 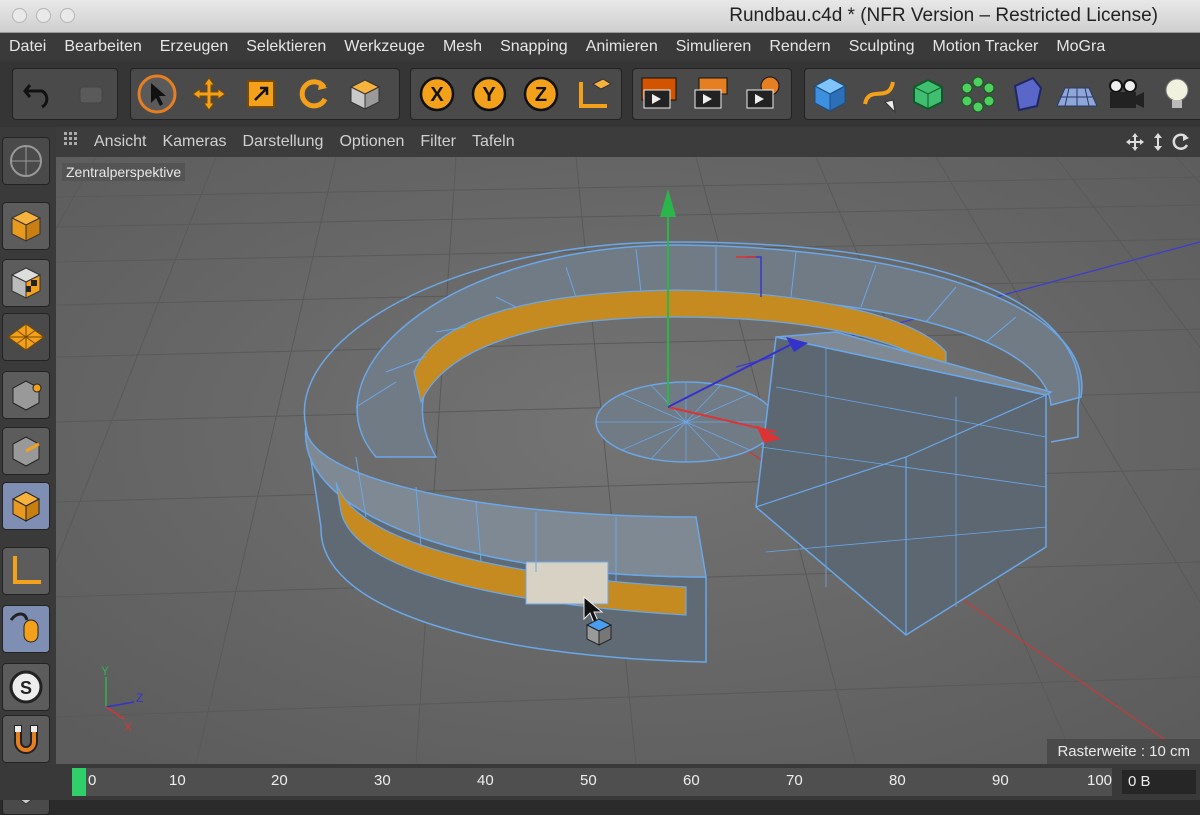 I want to click on viewport-grip-icon, so click(x=71, y=142).